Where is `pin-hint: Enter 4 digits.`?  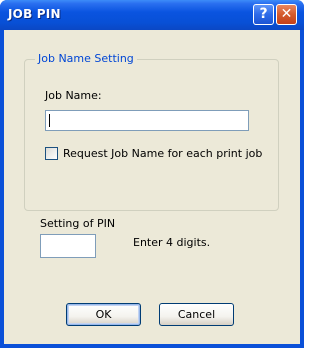 pin-hint: Enter 4 digits. is located at coordinates (172, 242).